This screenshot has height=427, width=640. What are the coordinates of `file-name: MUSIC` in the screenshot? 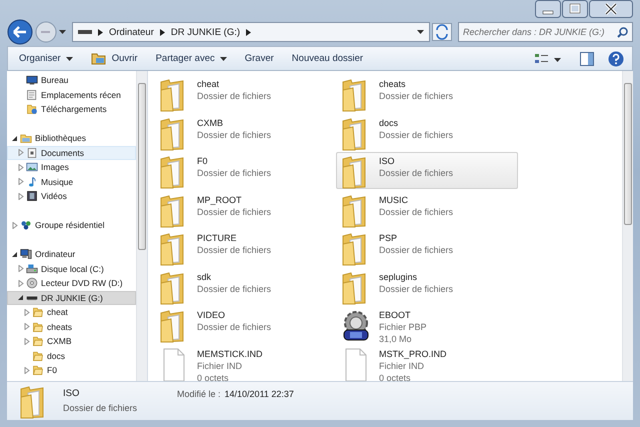 It's located at (394, 200).